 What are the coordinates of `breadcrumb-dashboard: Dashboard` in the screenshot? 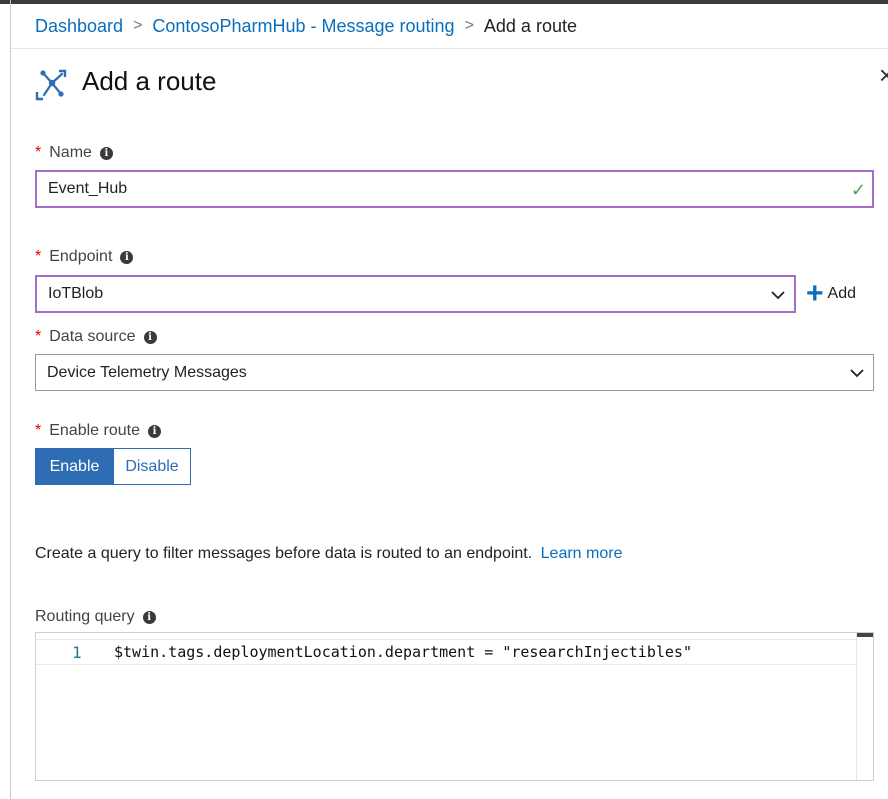 It's located at (79, 26).